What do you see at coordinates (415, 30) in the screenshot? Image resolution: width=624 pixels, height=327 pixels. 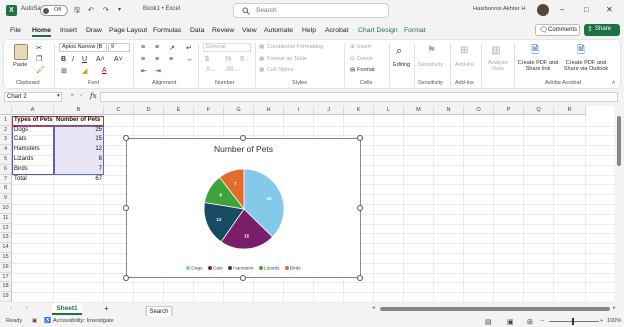 I see `tab-format: Format` at bounding box center [415, 30].